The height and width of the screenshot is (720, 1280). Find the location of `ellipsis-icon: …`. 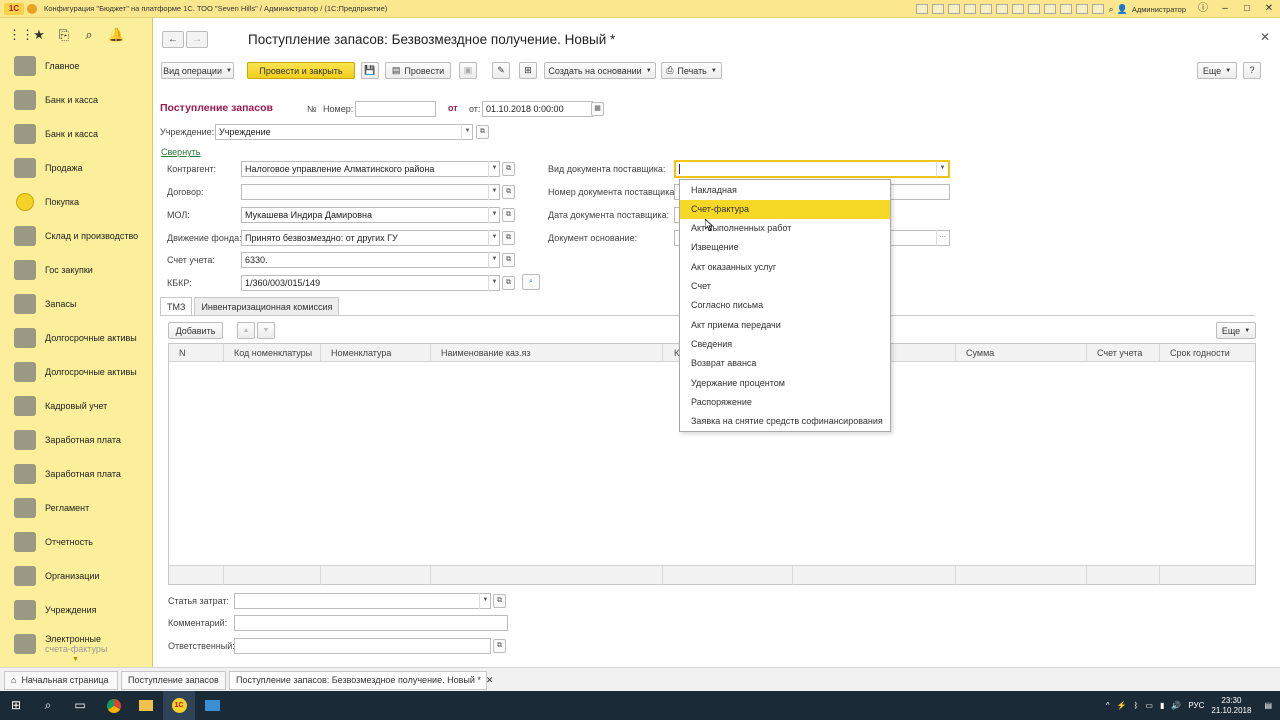

ellipsis-icon: … is located at coordinates (942, 238).